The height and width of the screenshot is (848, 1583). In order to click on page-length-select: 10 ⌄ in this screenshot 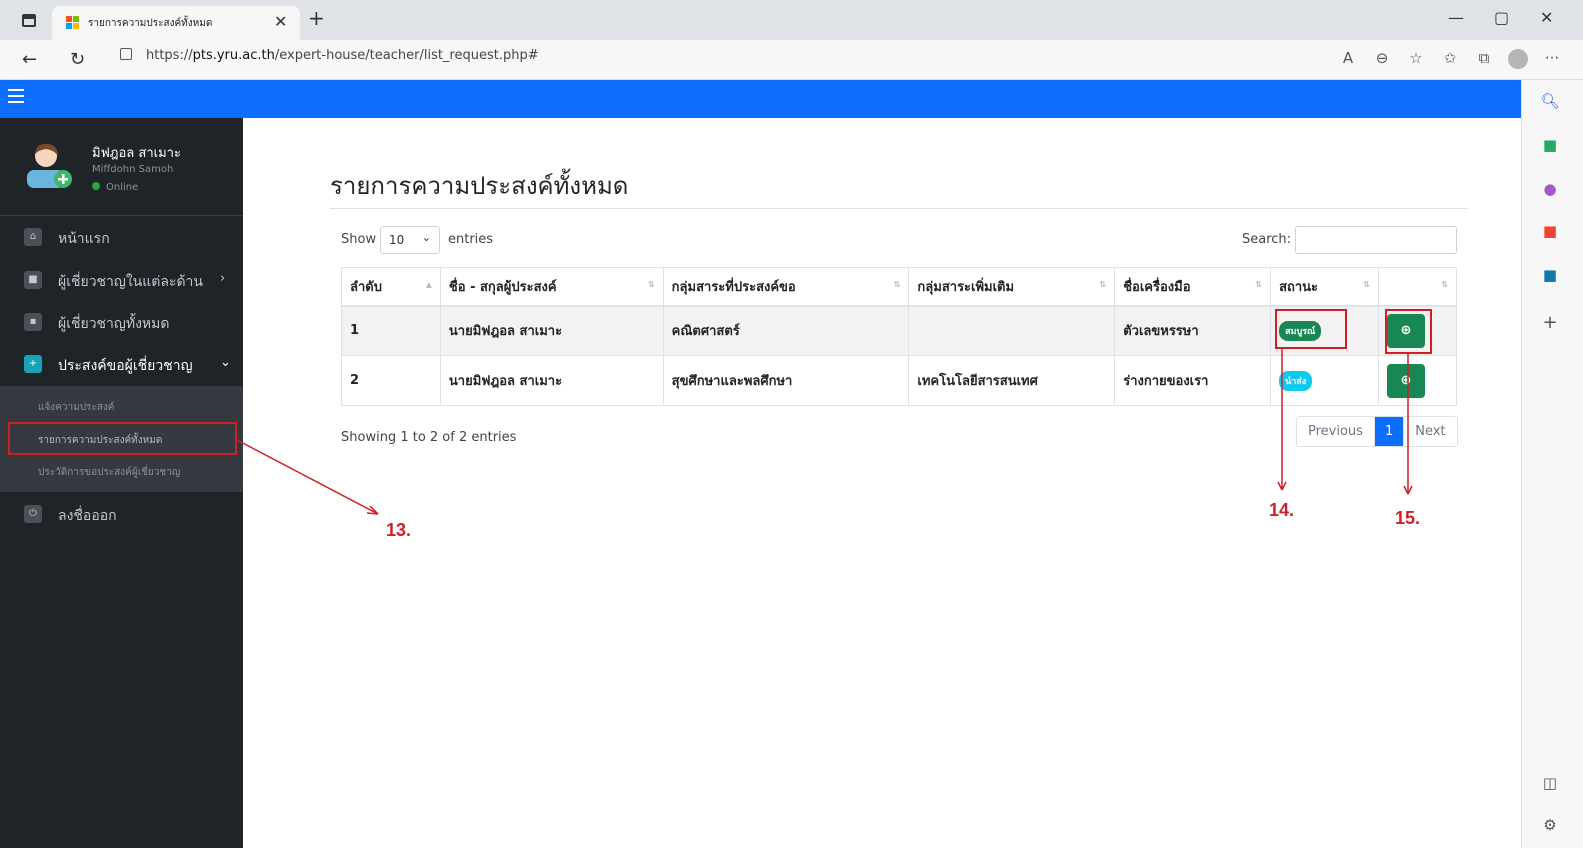, I will do `click(410, 240)`.